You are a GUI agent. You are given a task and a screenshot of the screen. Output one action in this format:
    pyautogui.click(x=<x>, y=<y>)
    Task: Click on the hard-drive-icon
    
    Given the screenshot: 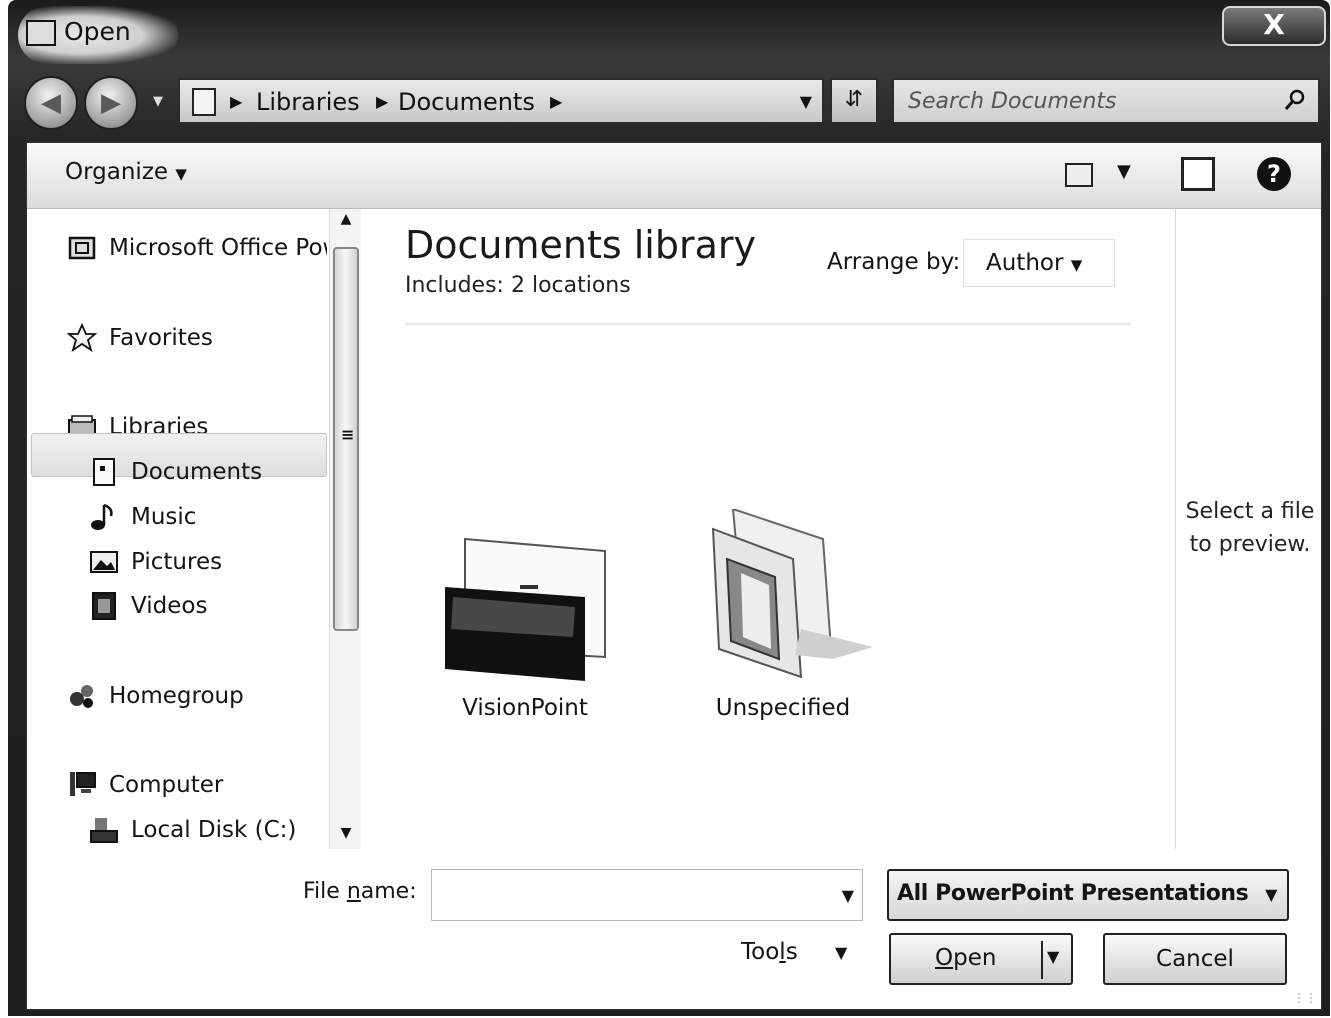 What is the action you would take?
    pyautogui.click(x=104, y=830)
    